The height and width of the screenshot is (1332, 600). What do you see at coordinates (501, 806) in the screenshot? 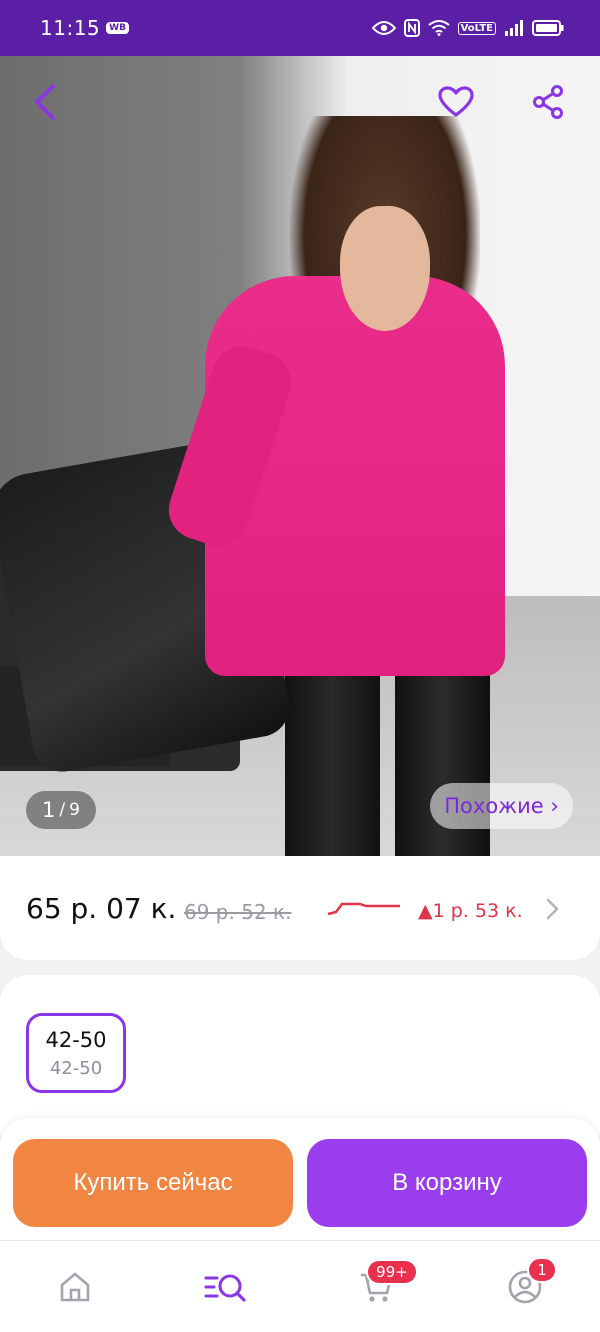
I see `similar-products-button: Похожие ›` at bounding box center [501, 806].